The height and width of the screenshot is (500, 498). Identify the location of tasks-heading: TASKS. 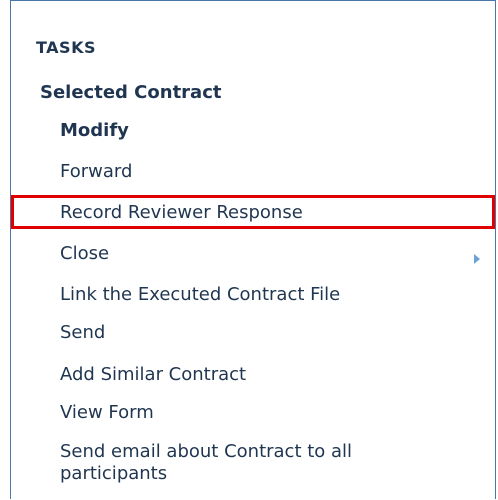
(66, 47).